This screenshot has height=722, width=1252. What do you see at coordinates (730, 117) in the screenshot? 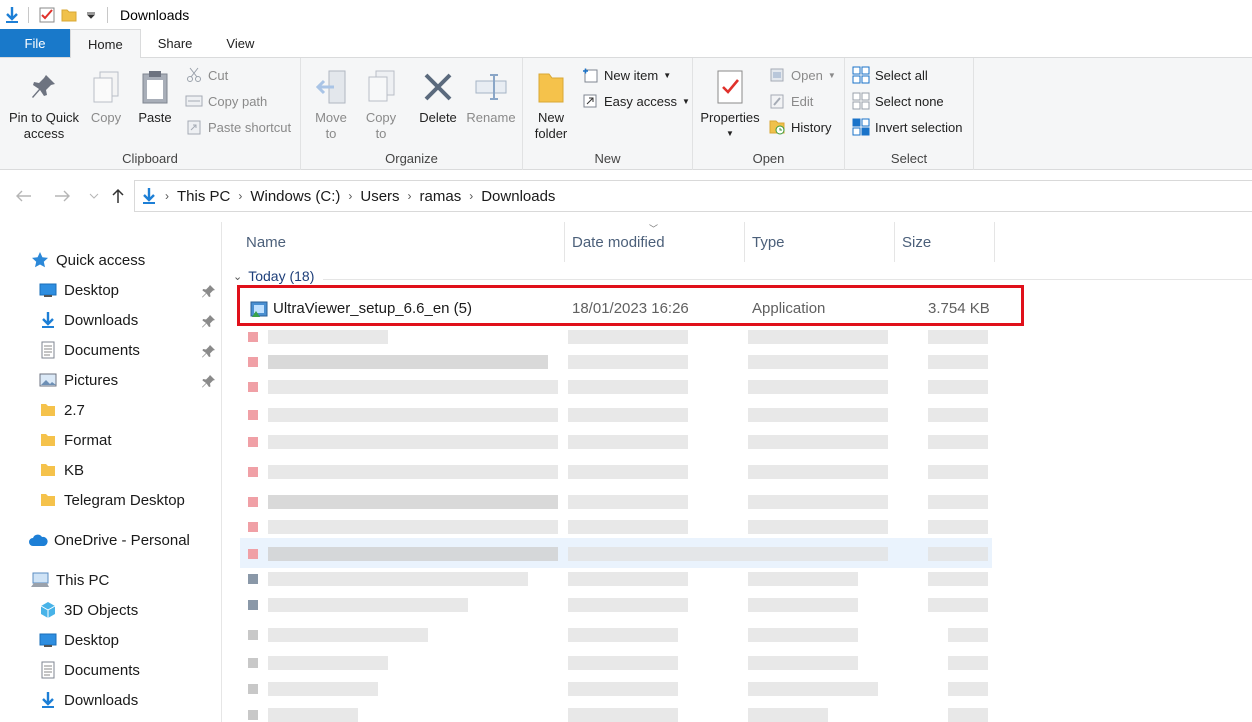
I see `properties-label: Properties` at bounding box center [730, 117].